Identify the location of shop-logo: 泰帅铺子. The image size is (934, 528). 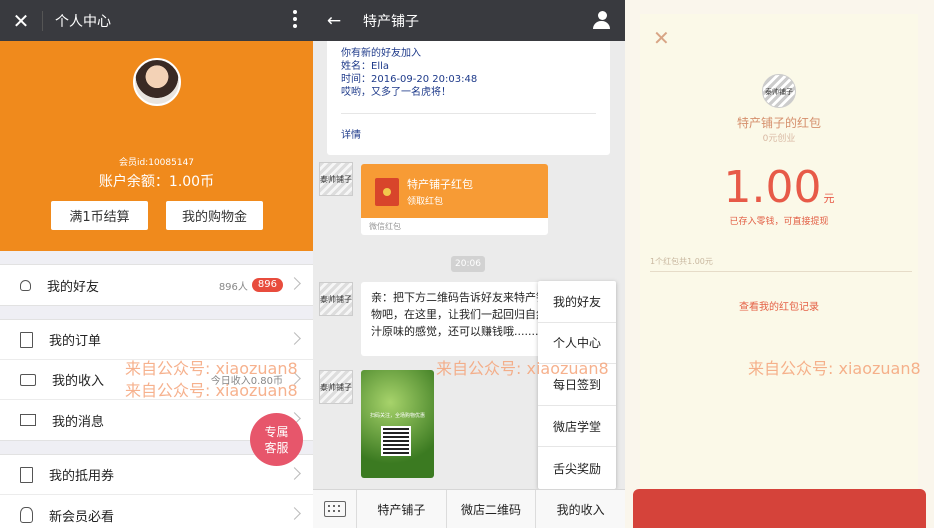
(779, 91).